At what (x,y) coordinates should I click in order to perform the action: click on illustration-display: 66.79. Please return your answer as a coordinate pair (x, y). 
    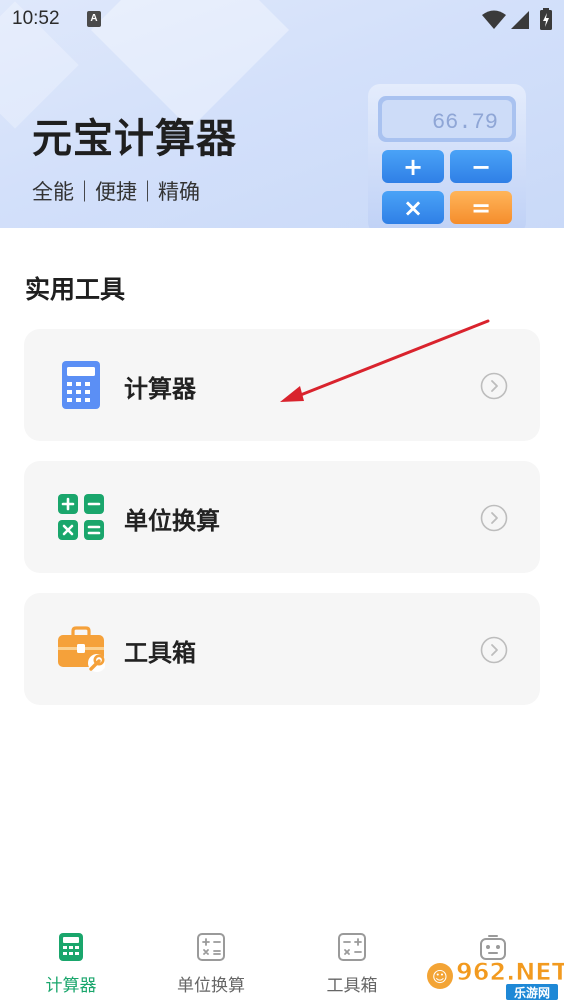
    Looking at the image, I should click on (465, 122).